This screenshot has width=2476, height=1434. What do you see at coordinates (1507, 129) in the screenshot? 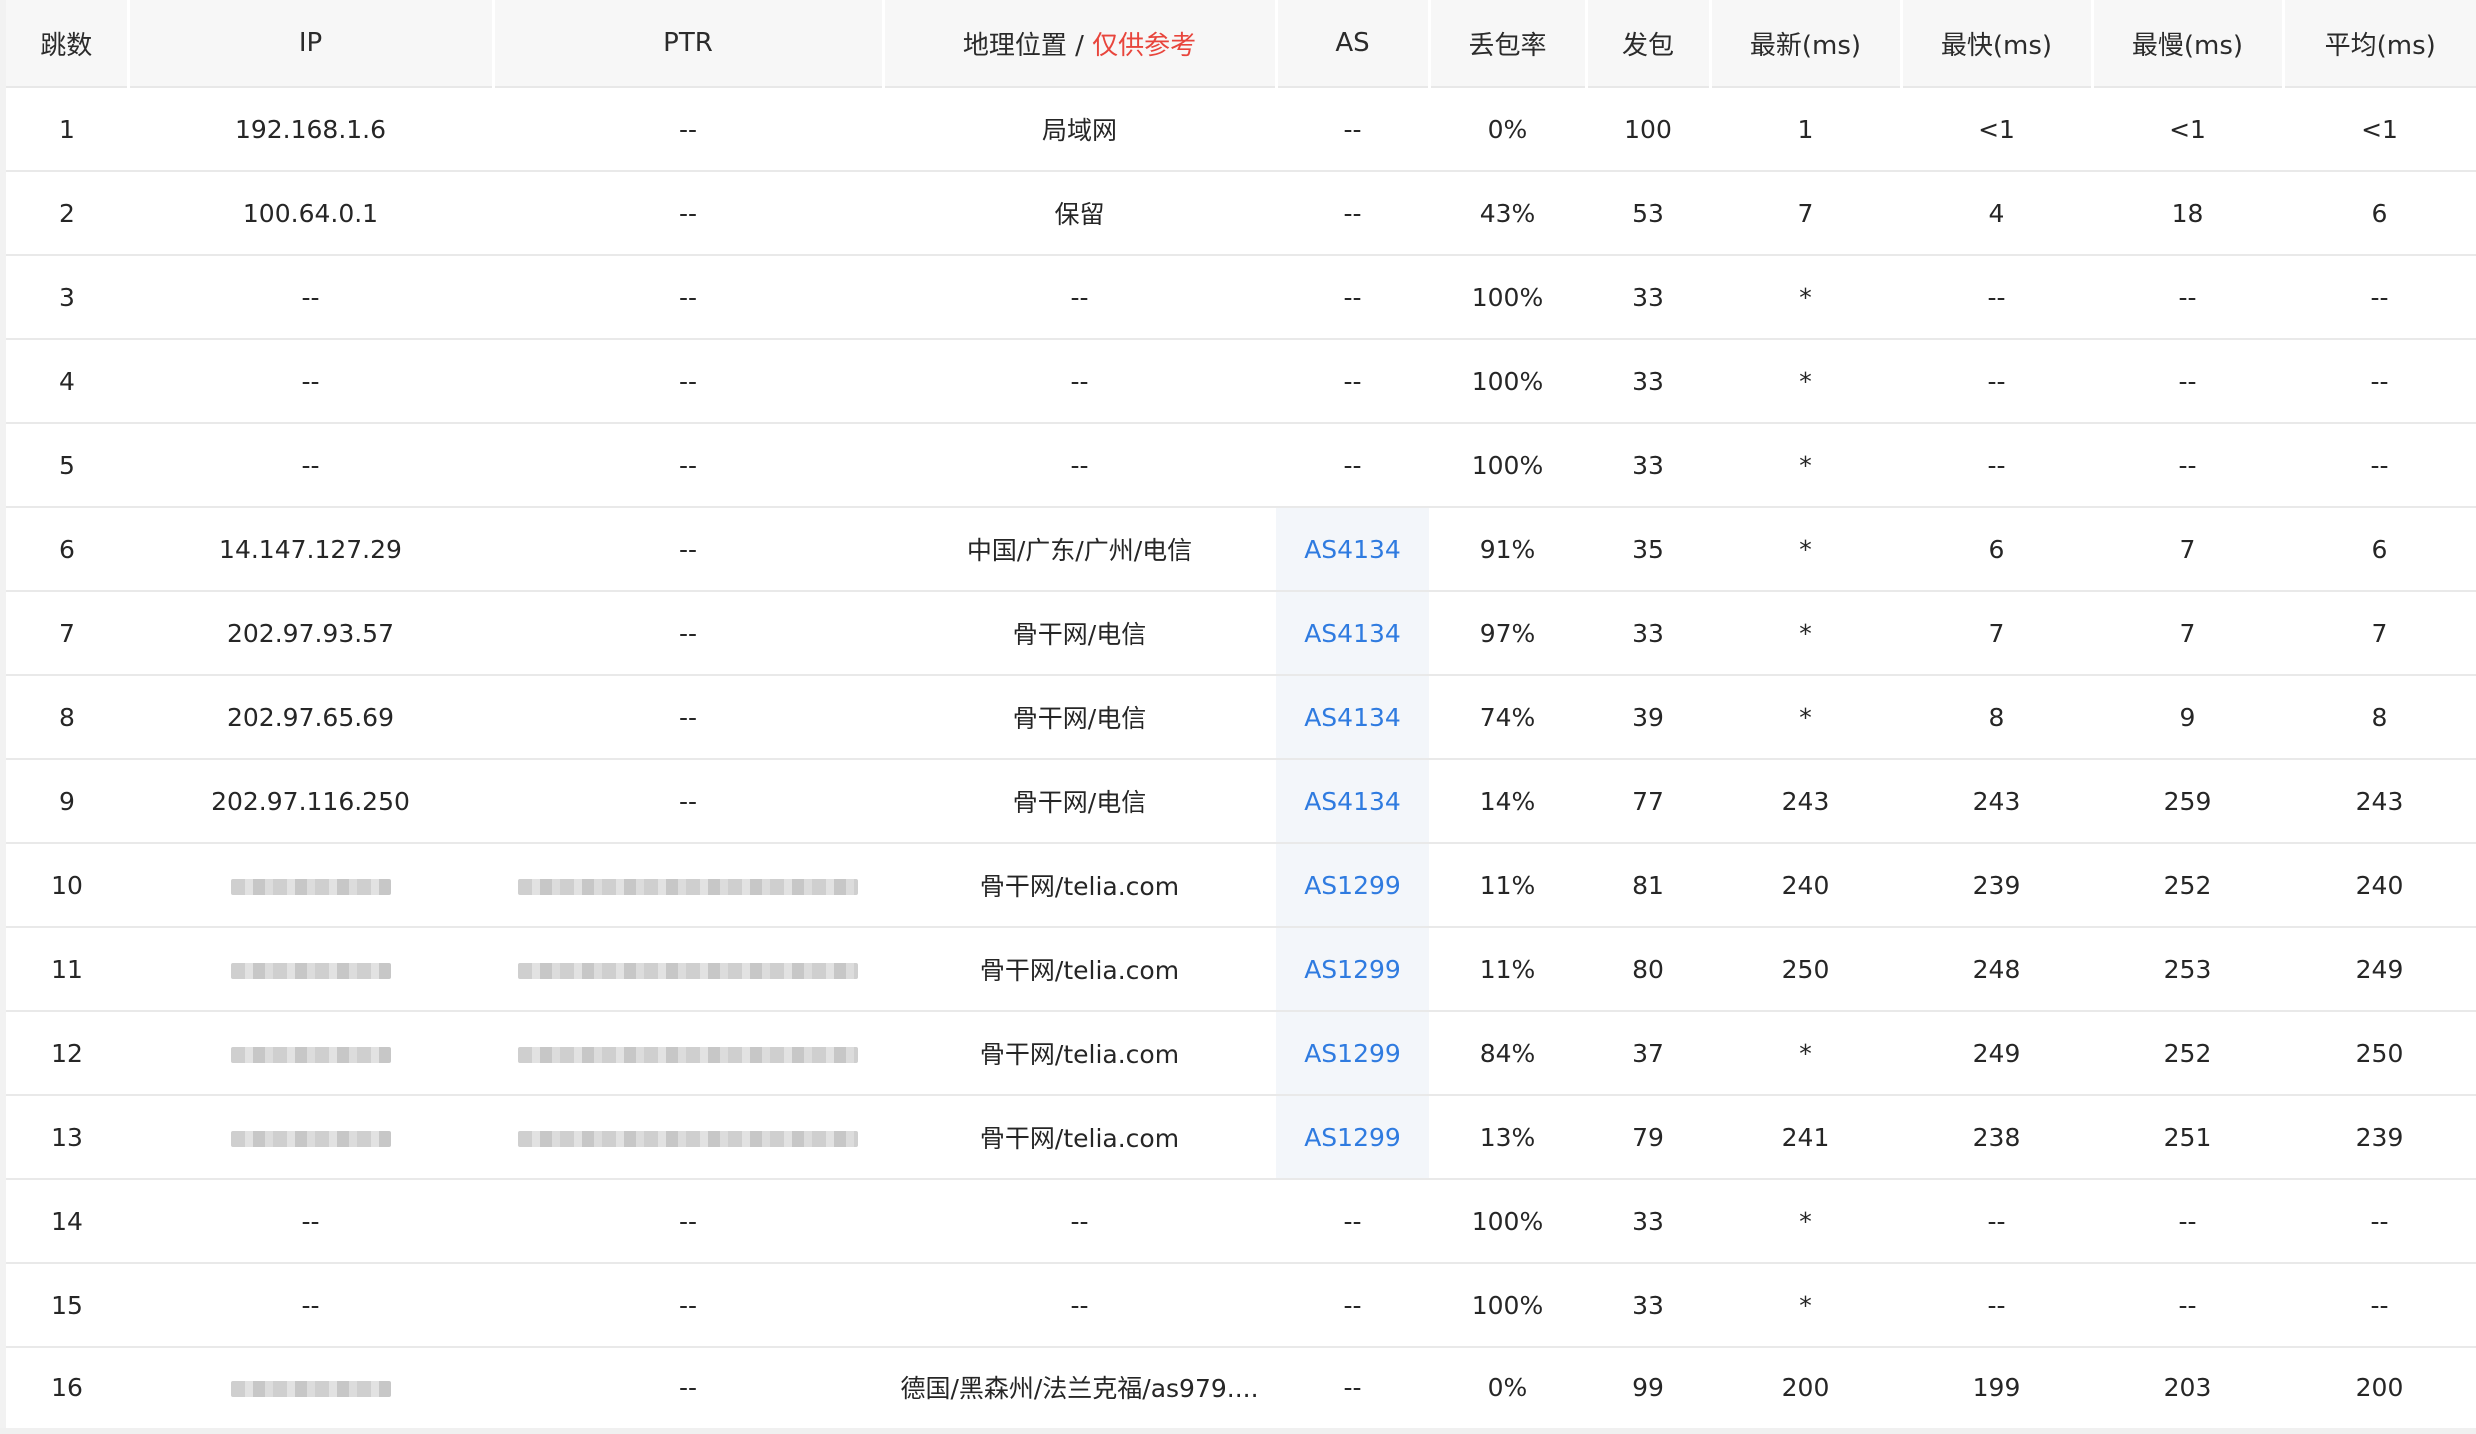
I see `loss-cell: 0%` at bounding box center [1507, 129].